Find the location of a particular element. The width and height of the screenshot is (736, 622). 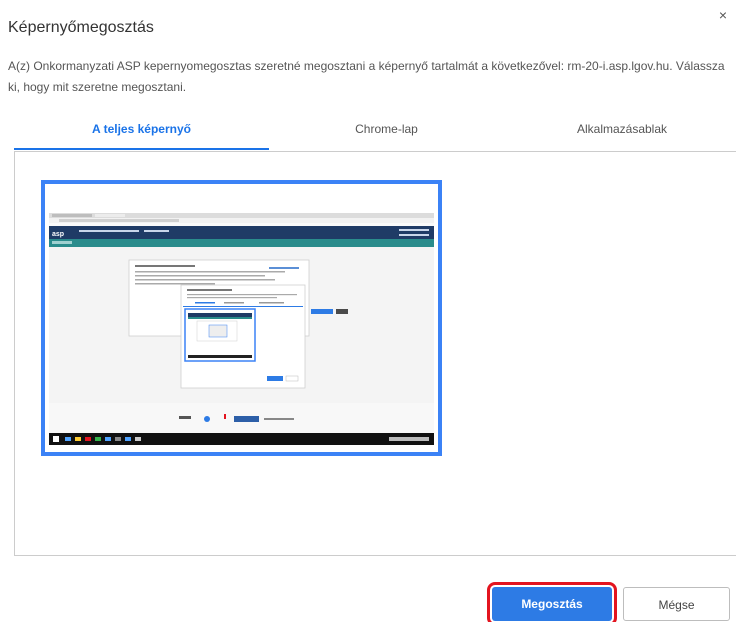

share-button: Megosztás is located at coordinates (552, 602).